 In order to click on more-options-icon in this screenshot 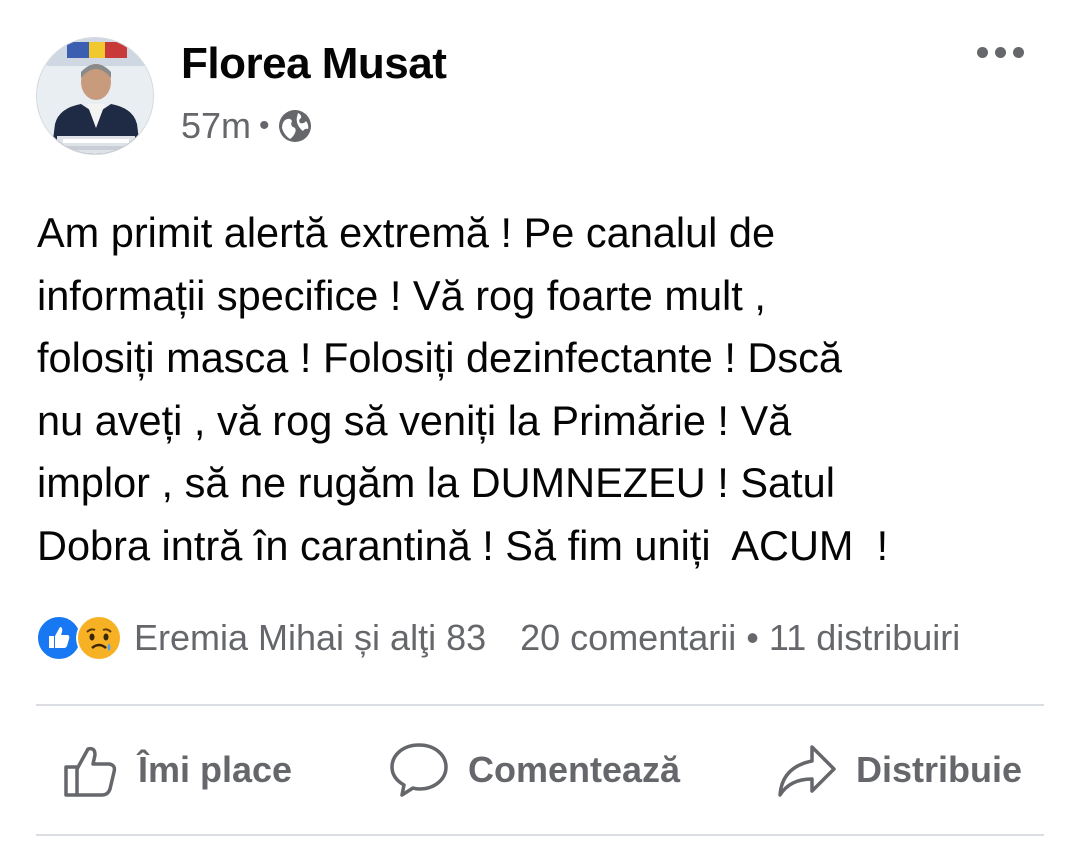, I will do `click(1000, 52)`.